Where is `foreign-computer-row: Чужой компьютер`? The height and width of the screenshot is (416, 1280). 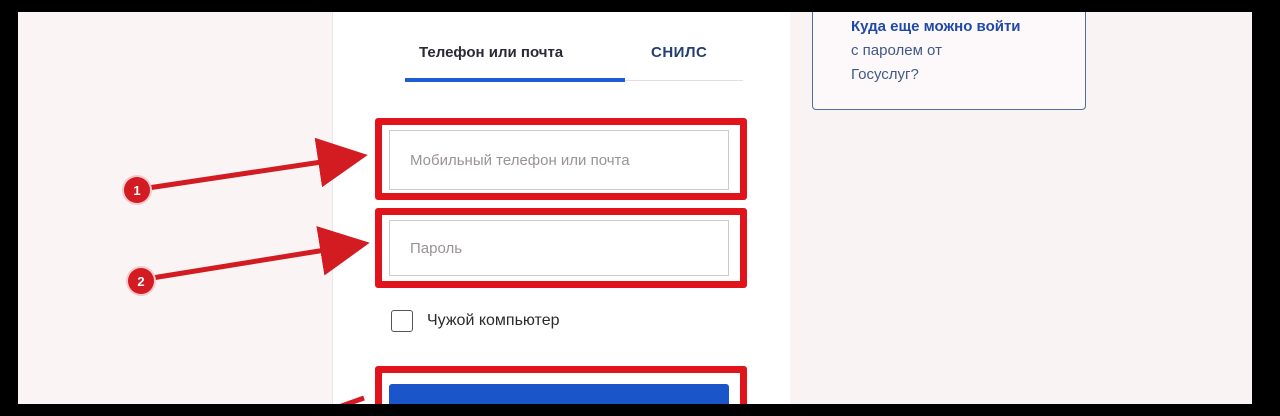 foreign-computer-row: Чужой компьютер is located at coordinates (475, 321).